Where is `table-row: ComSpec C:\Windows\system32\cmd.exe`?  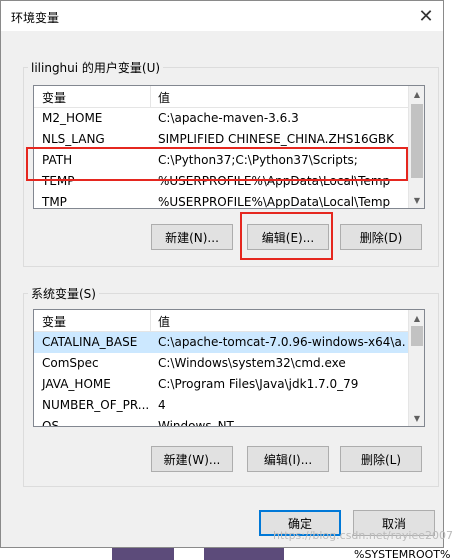 table-row: ComSpec C:\Windows\system32\cmd.exe is located at coordinates (221, 363).